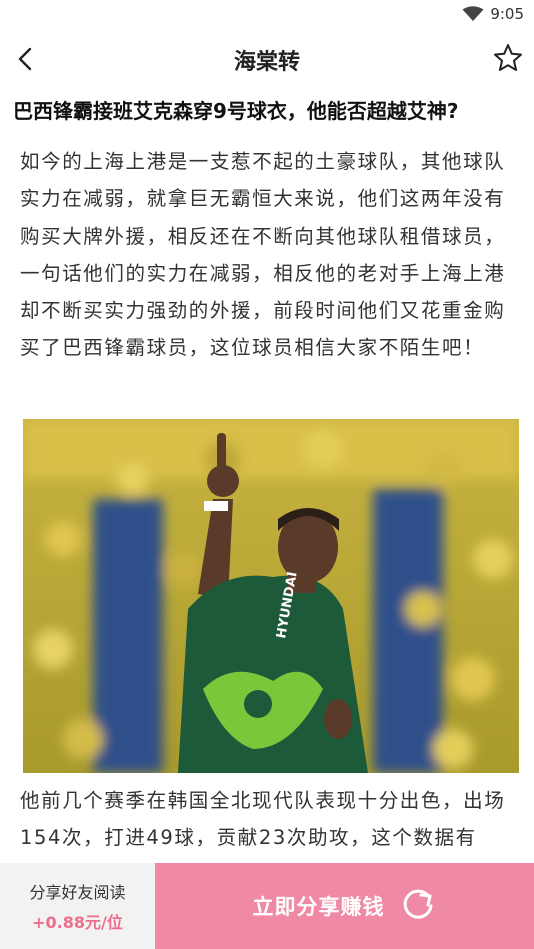  I want to click on star-icon, so click(508, 58).